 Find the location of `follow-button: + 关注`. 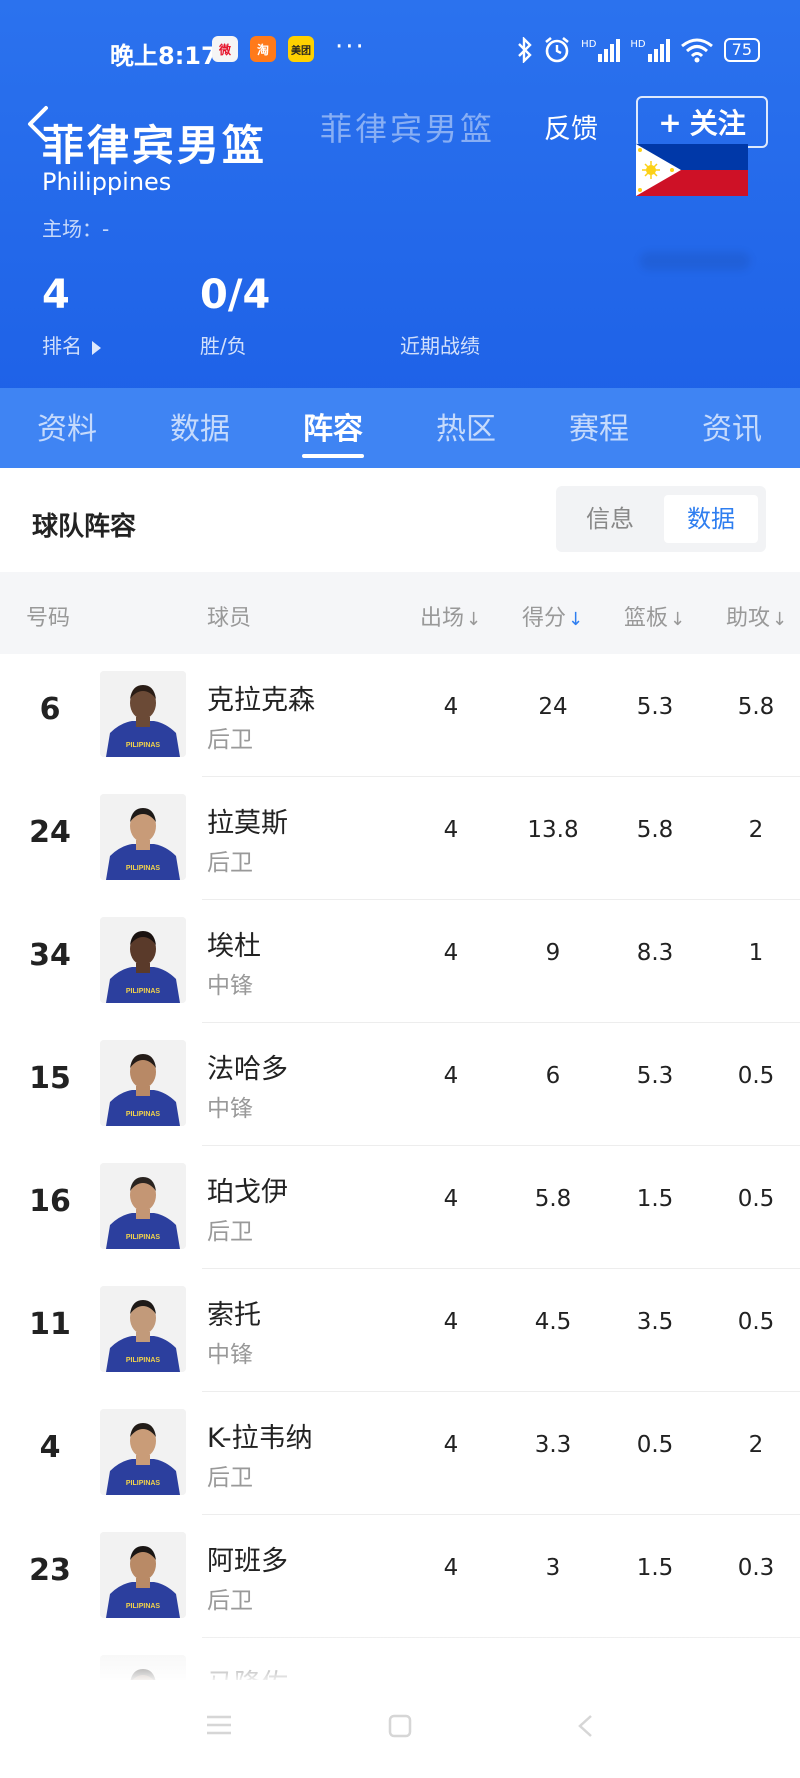

follow-button: + 关注 is located at coordinates (702, 122).